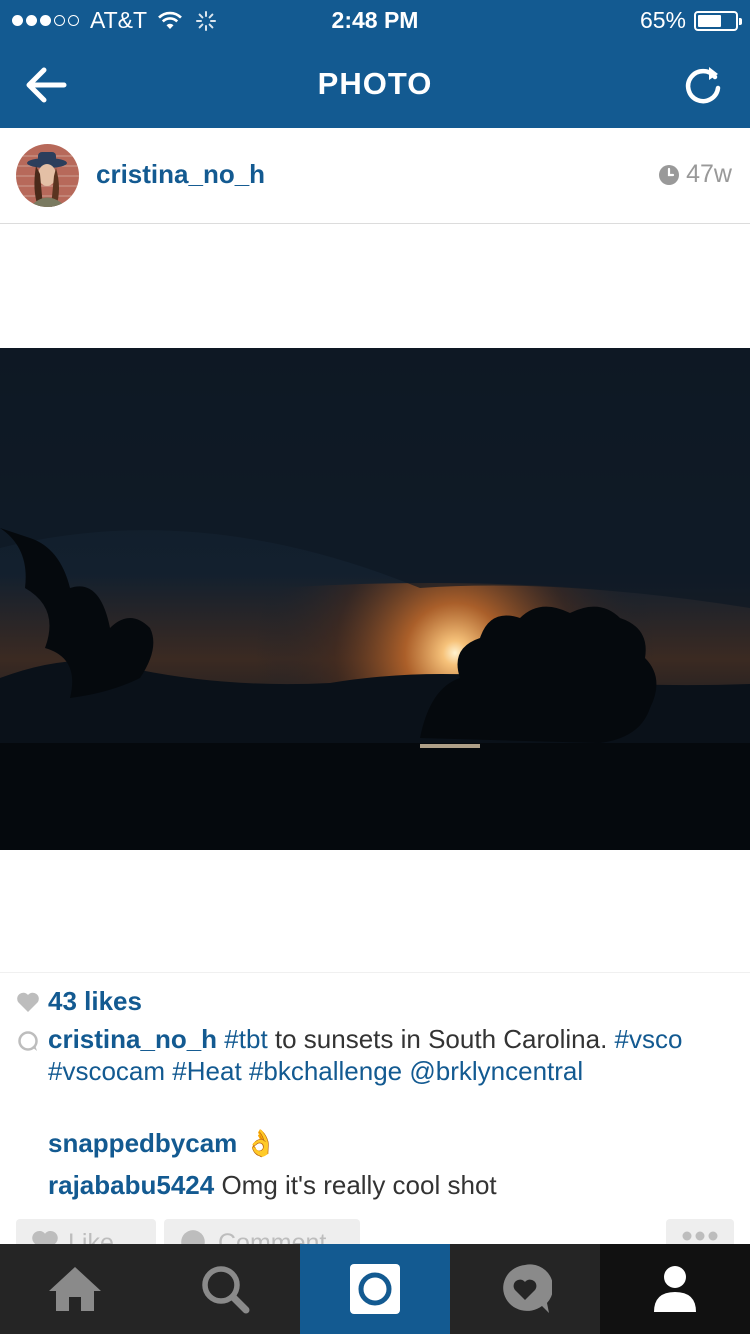 This screenshot has width=750, height=1334. Describe the element at coordinates (95, 1001) in the screenshot. I see `likes-count: 43 likes` at that location.